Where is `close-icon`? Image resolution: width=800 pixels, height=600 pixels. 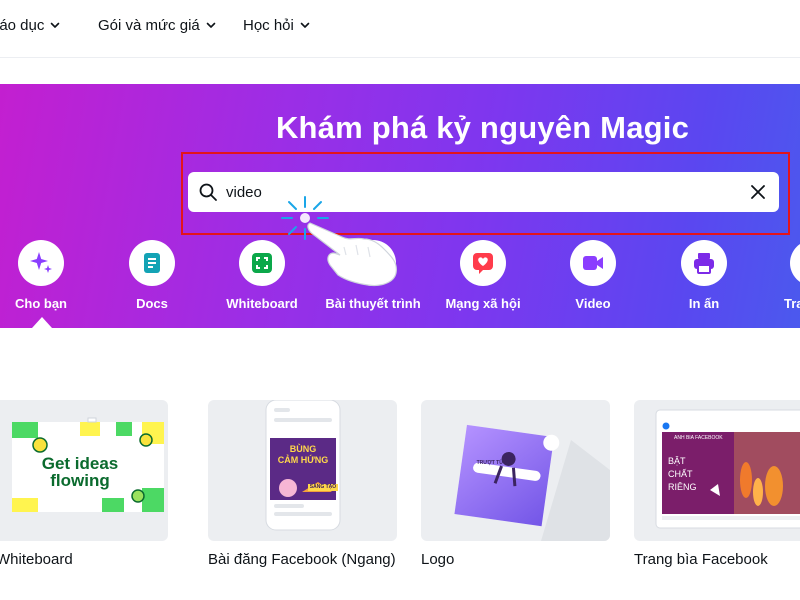
close-icon is located at coordinates (758, 192).